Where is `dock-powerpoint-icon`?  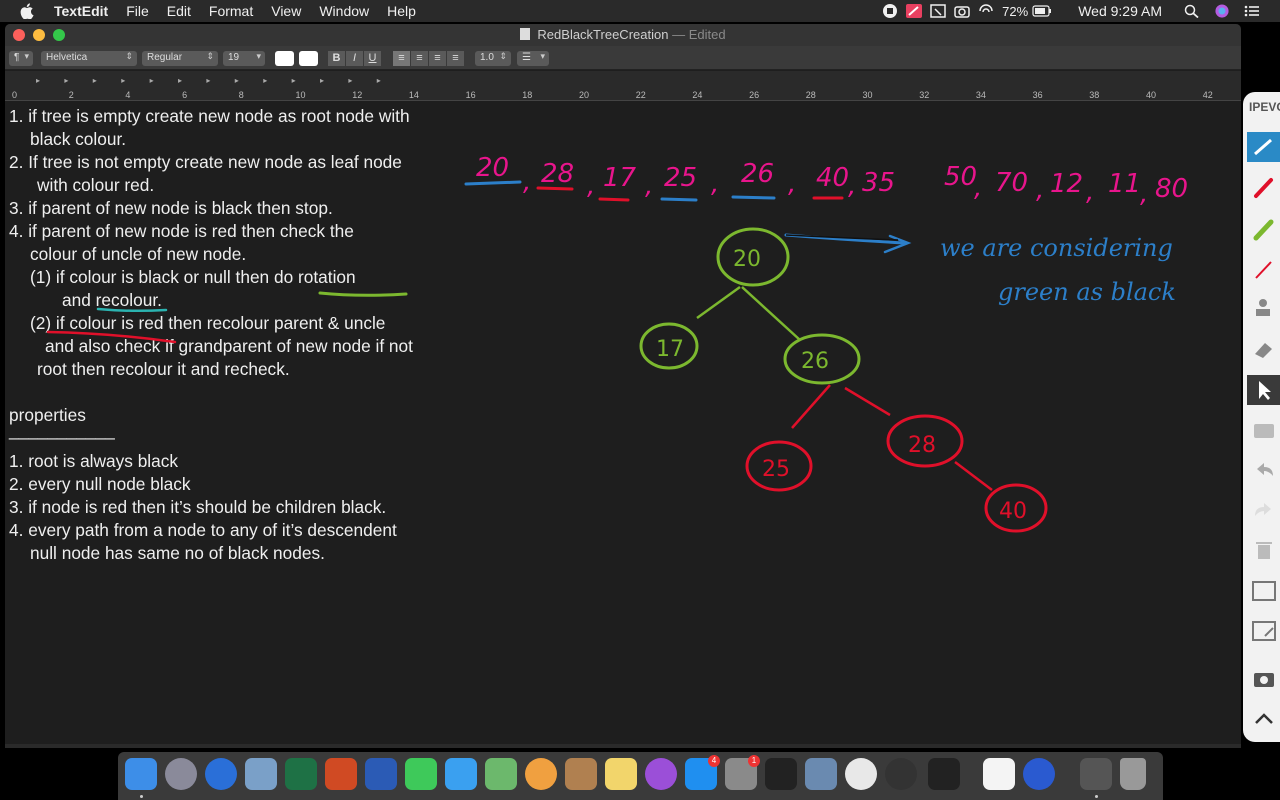 dock-powerpoint-icon is located at coordinates (341, 774).